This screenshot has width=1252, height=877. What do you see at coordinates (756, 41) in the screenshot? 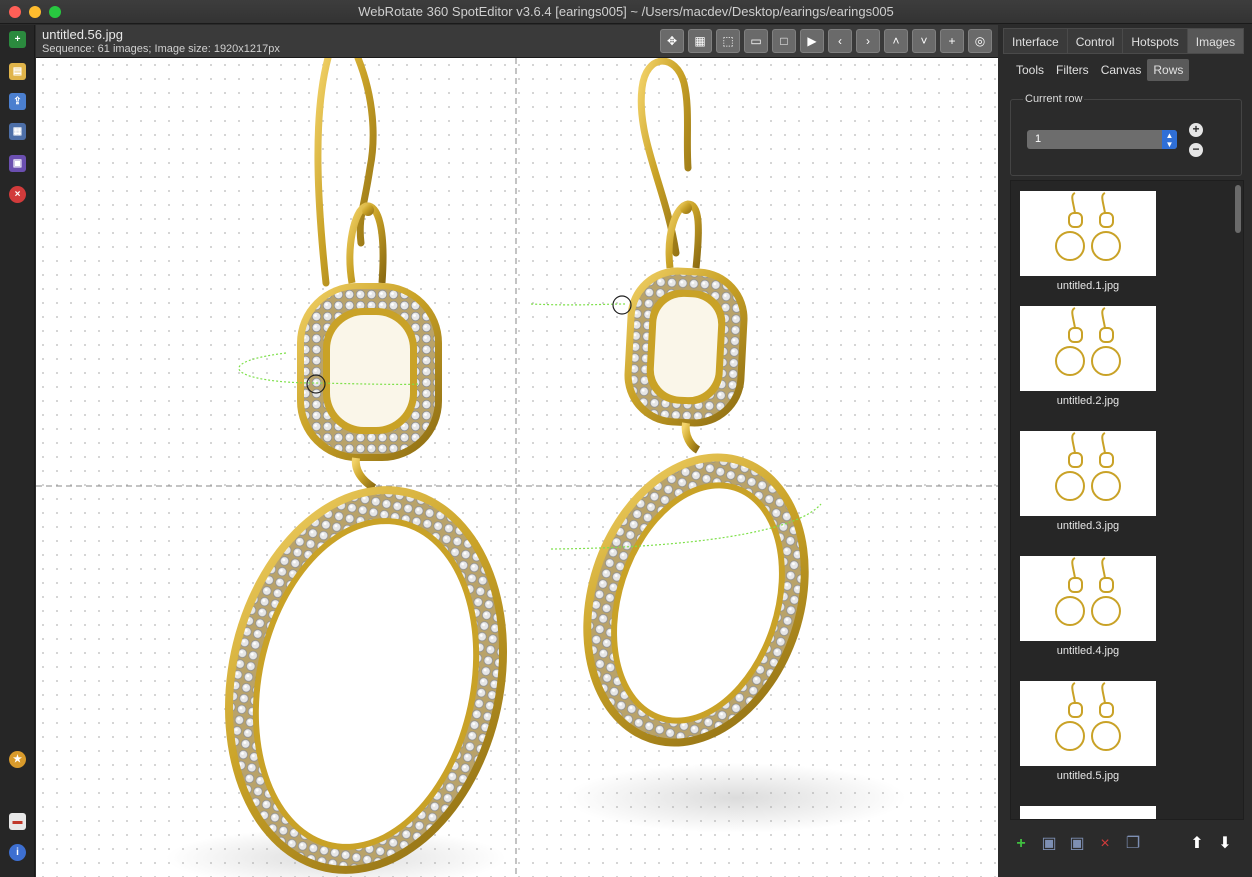
I see `frame-icon: ▭` at bounding box center [756, 41].